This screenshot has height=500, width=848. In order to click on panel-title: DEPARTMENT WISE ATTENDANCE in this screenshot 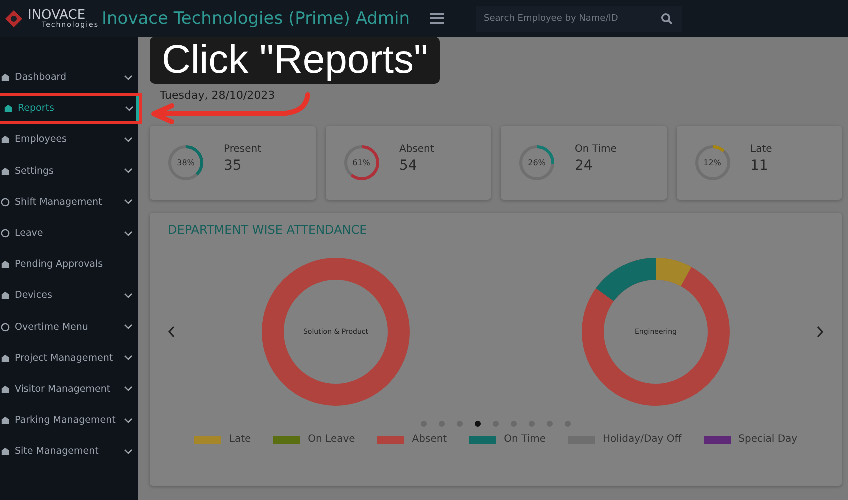, I will do `click(267, 230)`.